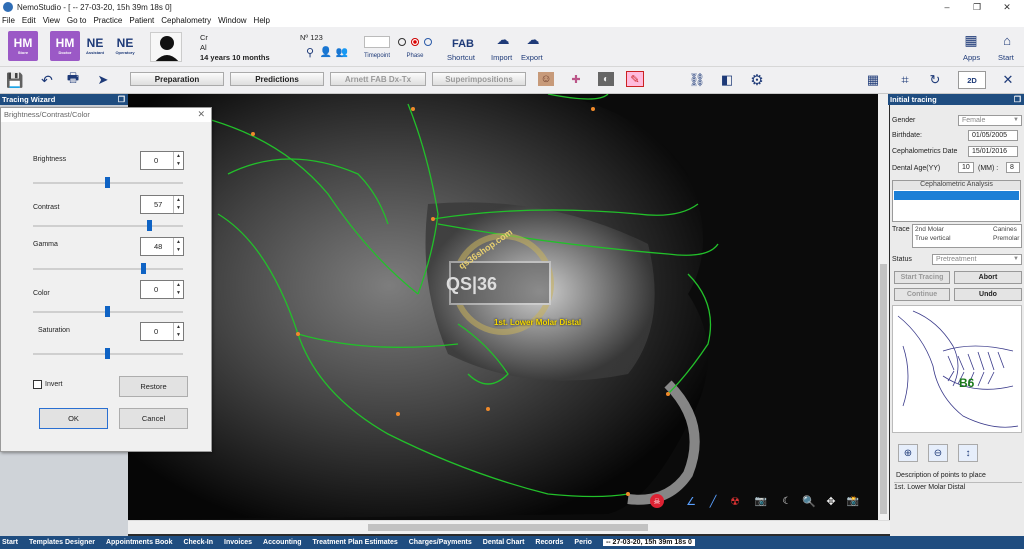 The width and height of the screenshot is (1024, 549). I want to click on ceph-date-field: 15/01/2016, so click(993, 151).